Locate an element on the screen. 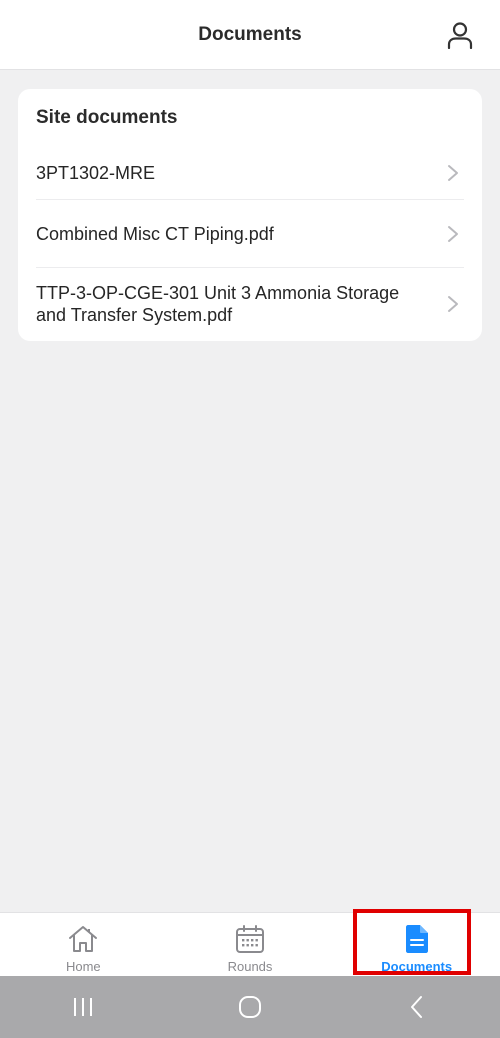 This screenshot has width=500, height=1038. recent-apps-icon is located at coordinates (83, 1007).